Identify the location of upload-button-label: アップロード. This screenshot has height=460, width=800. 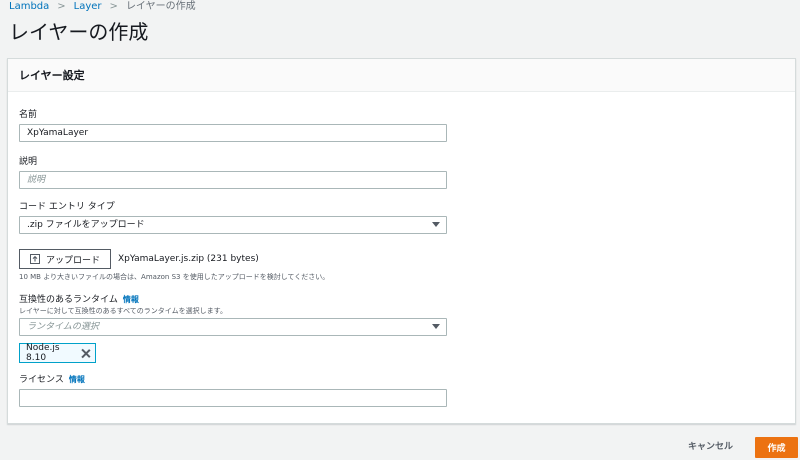
(73, 260).